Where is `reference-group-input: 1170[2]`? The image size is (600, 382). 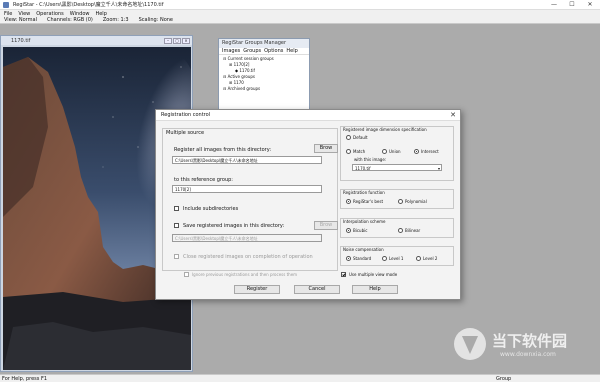 reference-group-input: 1170[2] is located at coordinates (247, 189).